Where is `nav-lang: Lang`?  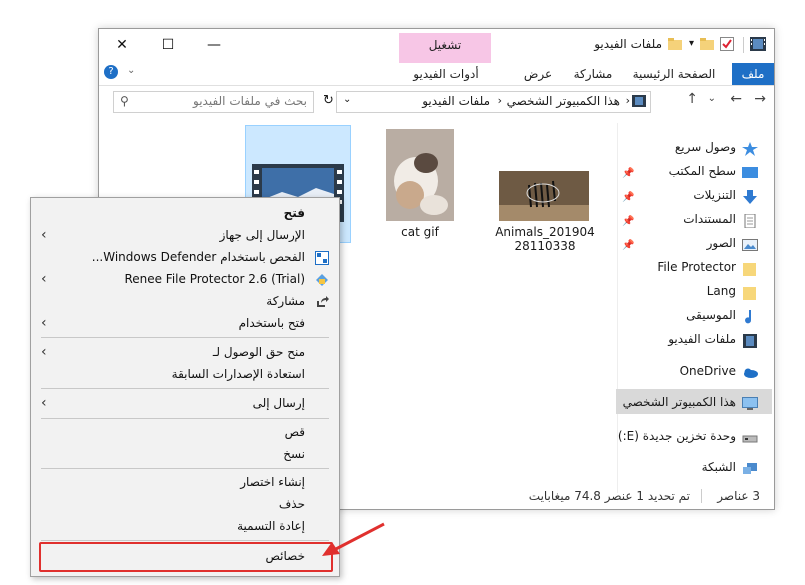 nav-lang: Lang is located at coordinates (732, 291).